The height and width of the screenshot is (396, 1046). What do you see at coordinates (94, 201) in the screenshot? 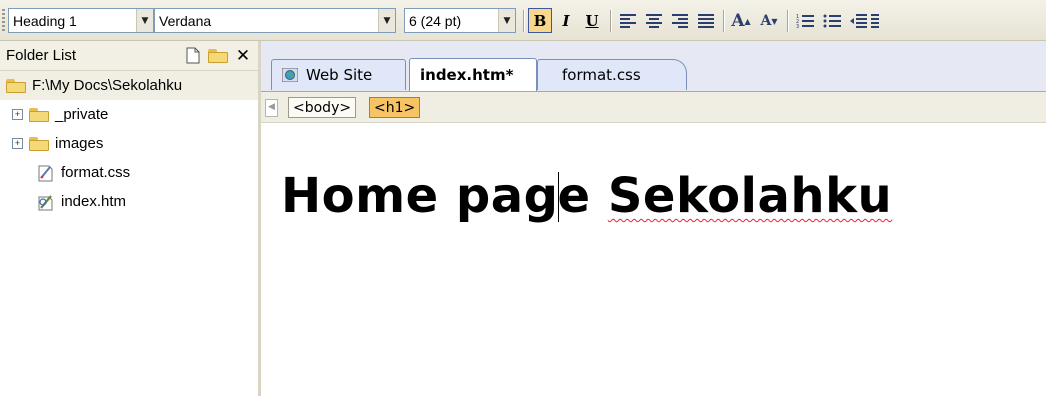
I see `tree-item-label: index.htm` at bounding box center [94, 201].